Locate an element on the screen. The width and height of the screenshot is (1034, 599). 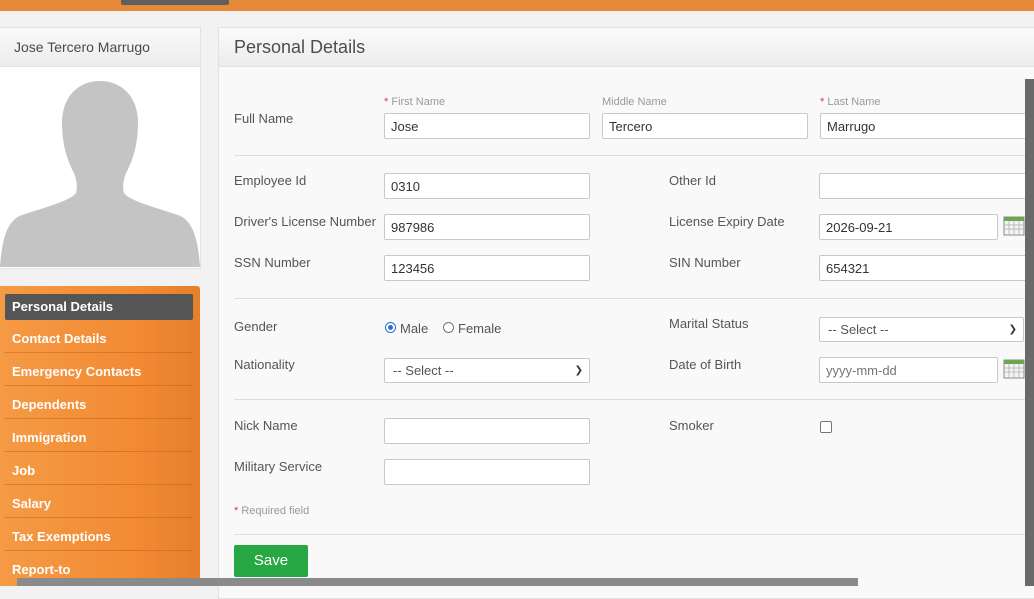
full-name-label: Full Name is located at coordinates (264, 118).